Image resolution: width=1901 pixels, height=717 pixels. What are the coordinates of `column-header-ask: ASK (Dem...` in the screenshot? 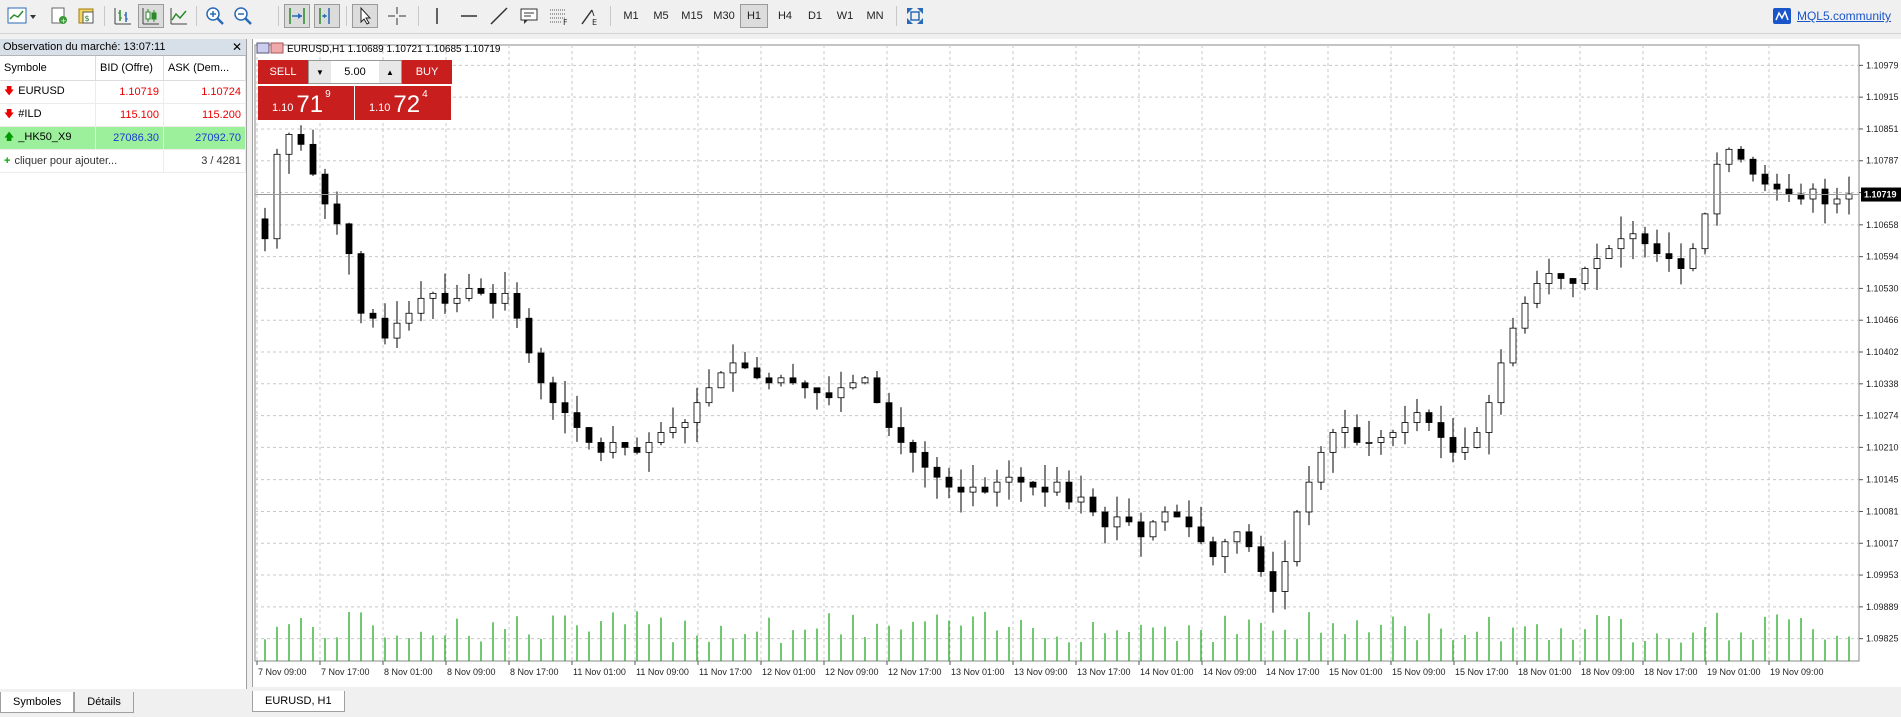 It's located at (204, 68).